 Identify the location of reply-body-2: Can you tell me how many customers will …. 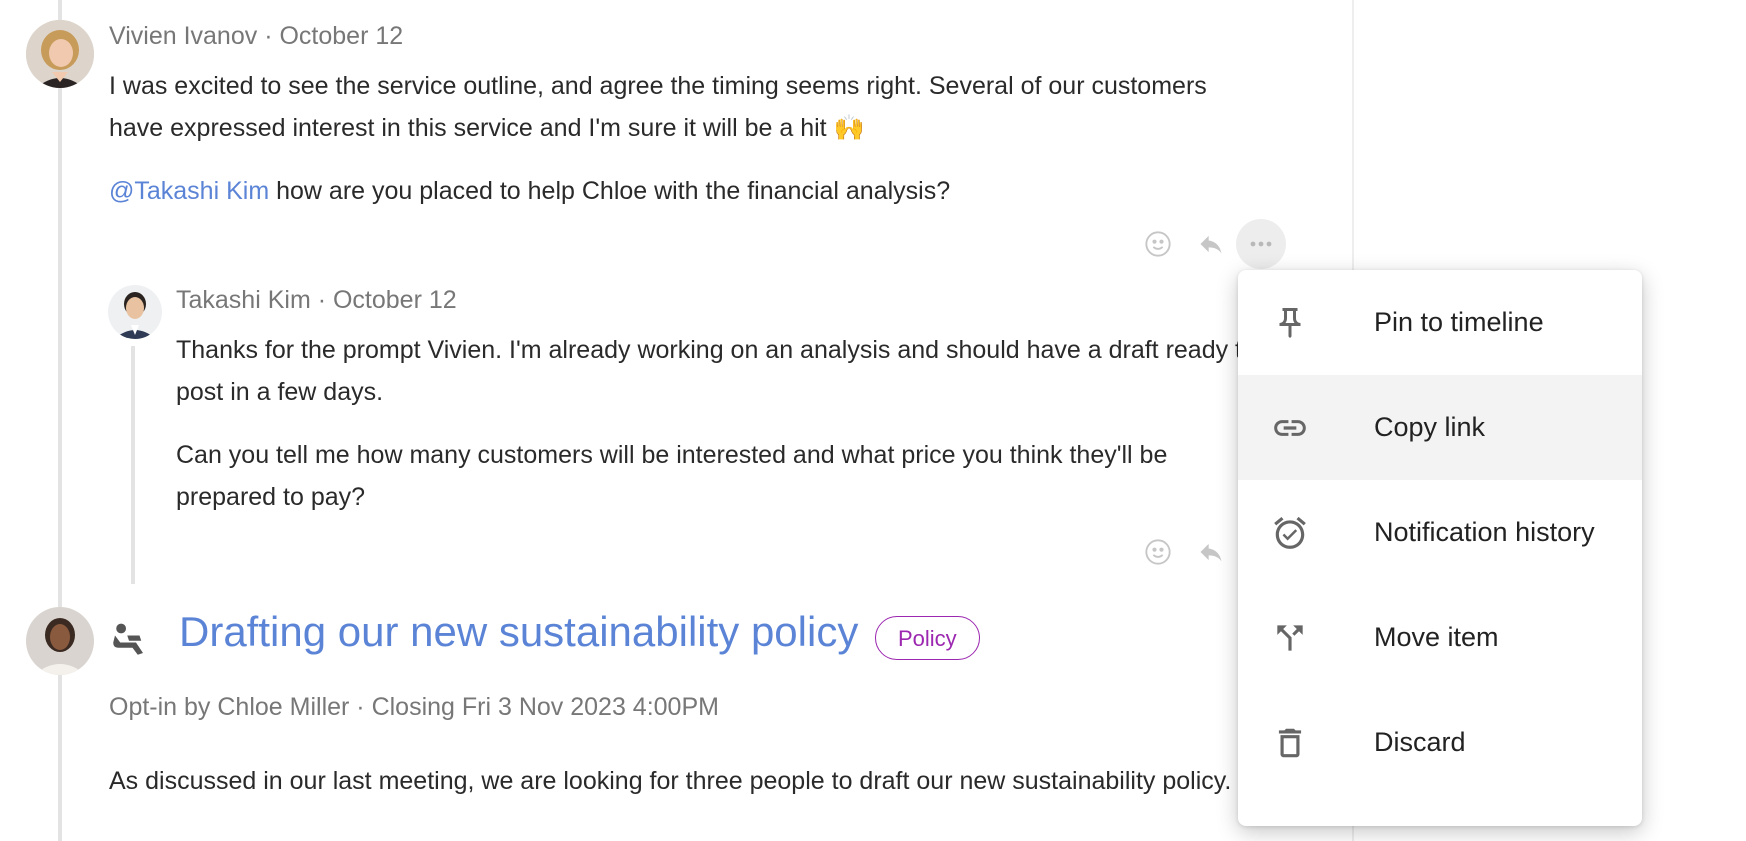
(672, 476).